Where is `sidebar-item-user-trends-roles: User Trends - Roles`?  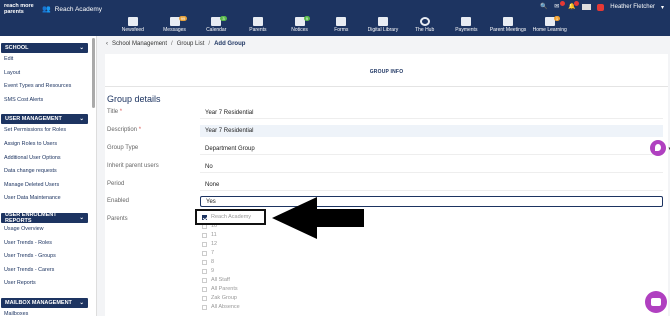
sidebar-item-user-trends-roles: User Trends - Roles is located at coordinates (48, 244).